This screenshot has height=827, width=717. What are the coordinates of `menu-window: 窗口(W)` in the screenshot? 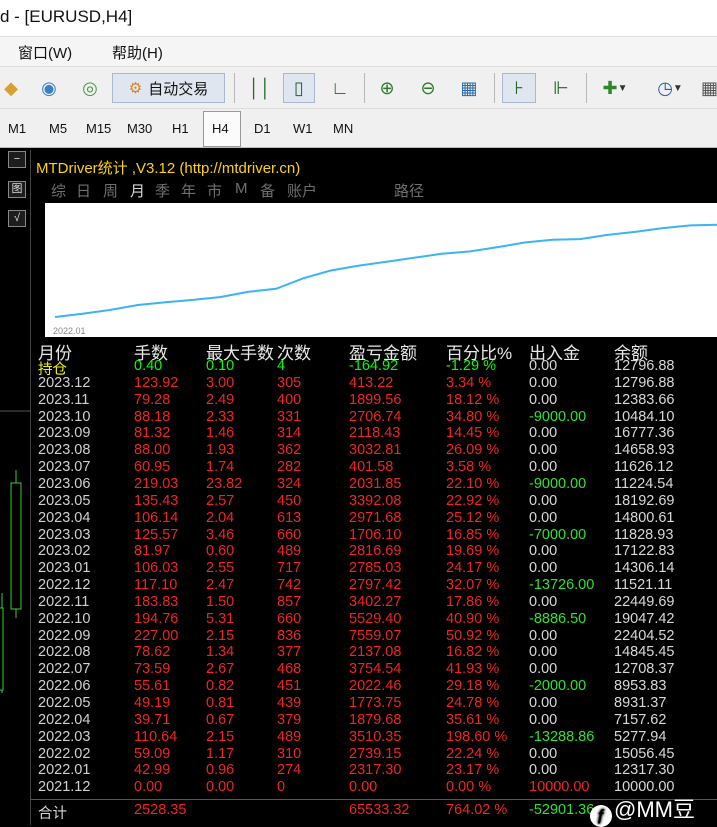 It's located at (45, 52).